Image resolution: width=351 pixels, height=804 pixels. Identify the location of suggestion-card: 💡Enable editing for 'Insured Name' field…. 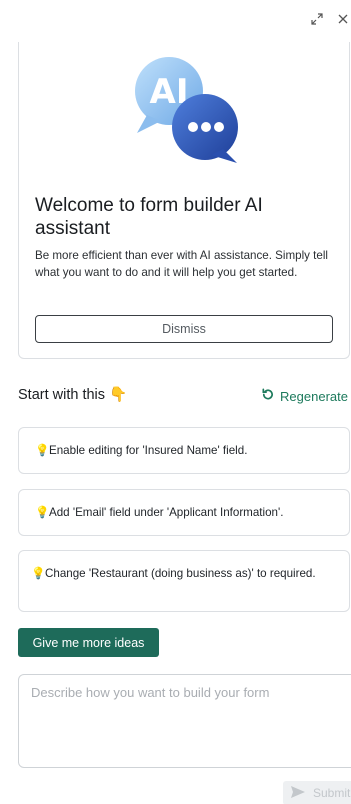
(184, 450).